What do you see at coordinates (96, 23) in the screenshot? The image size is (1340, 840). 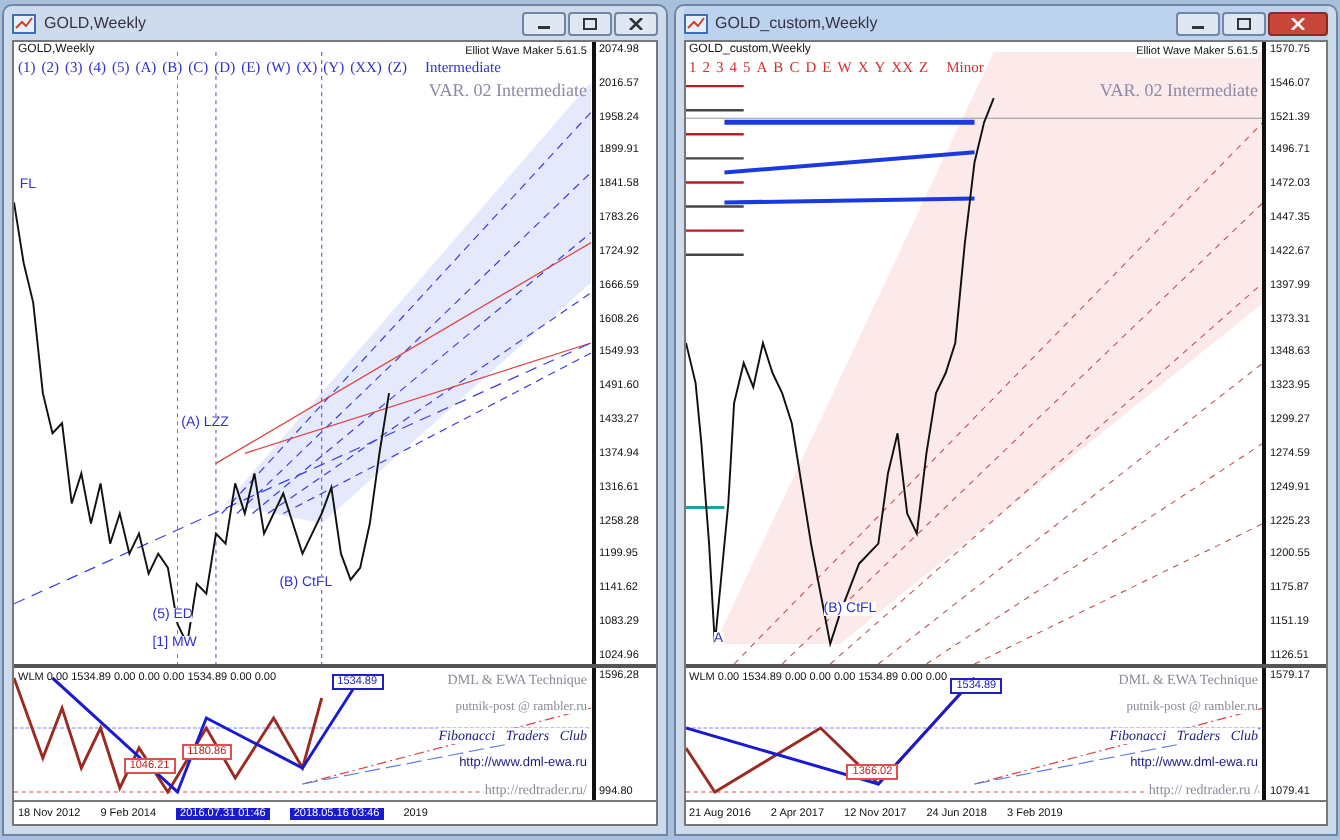 I see `window-title: GOLD,Weekly` at bounding box center [96, 23].